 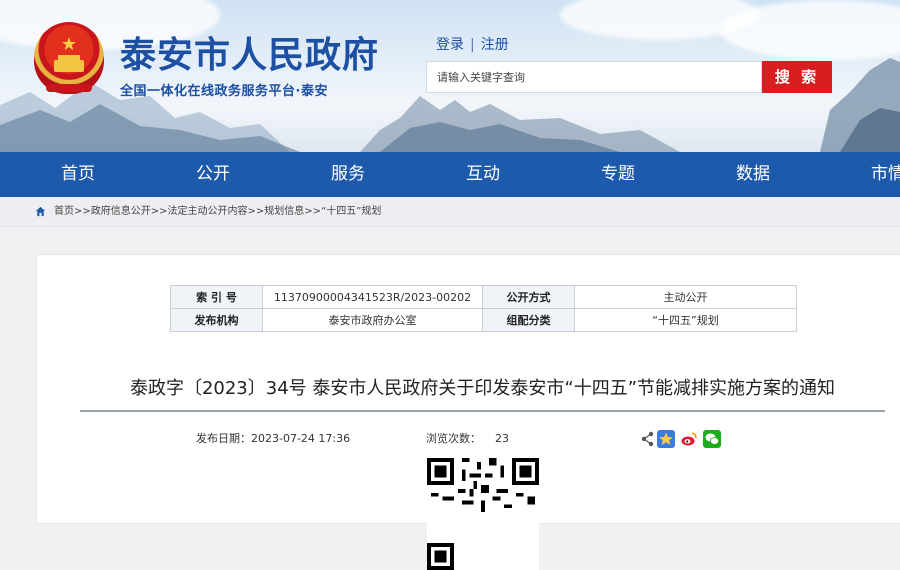 What do you see at coordinates (223, 438) in the screenshot?
I see `publish-date-label: 发布日期：` at bounding box center [223, 438].